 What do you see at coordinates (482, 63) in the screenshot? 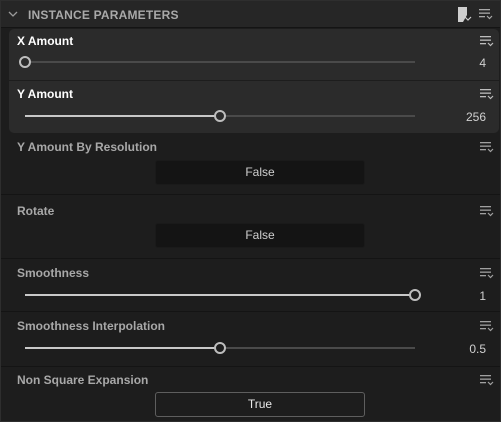
I see `param-value: 4` at bounding box center [482, 63].